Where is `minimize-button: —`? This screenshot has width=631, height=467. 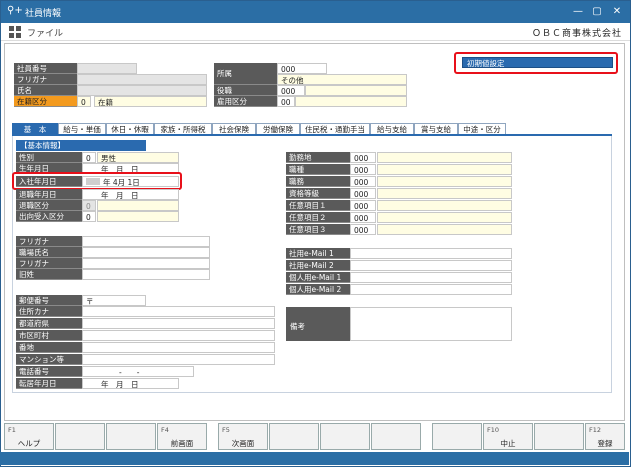 minimize-button: — is located at coordinates (578, 12).